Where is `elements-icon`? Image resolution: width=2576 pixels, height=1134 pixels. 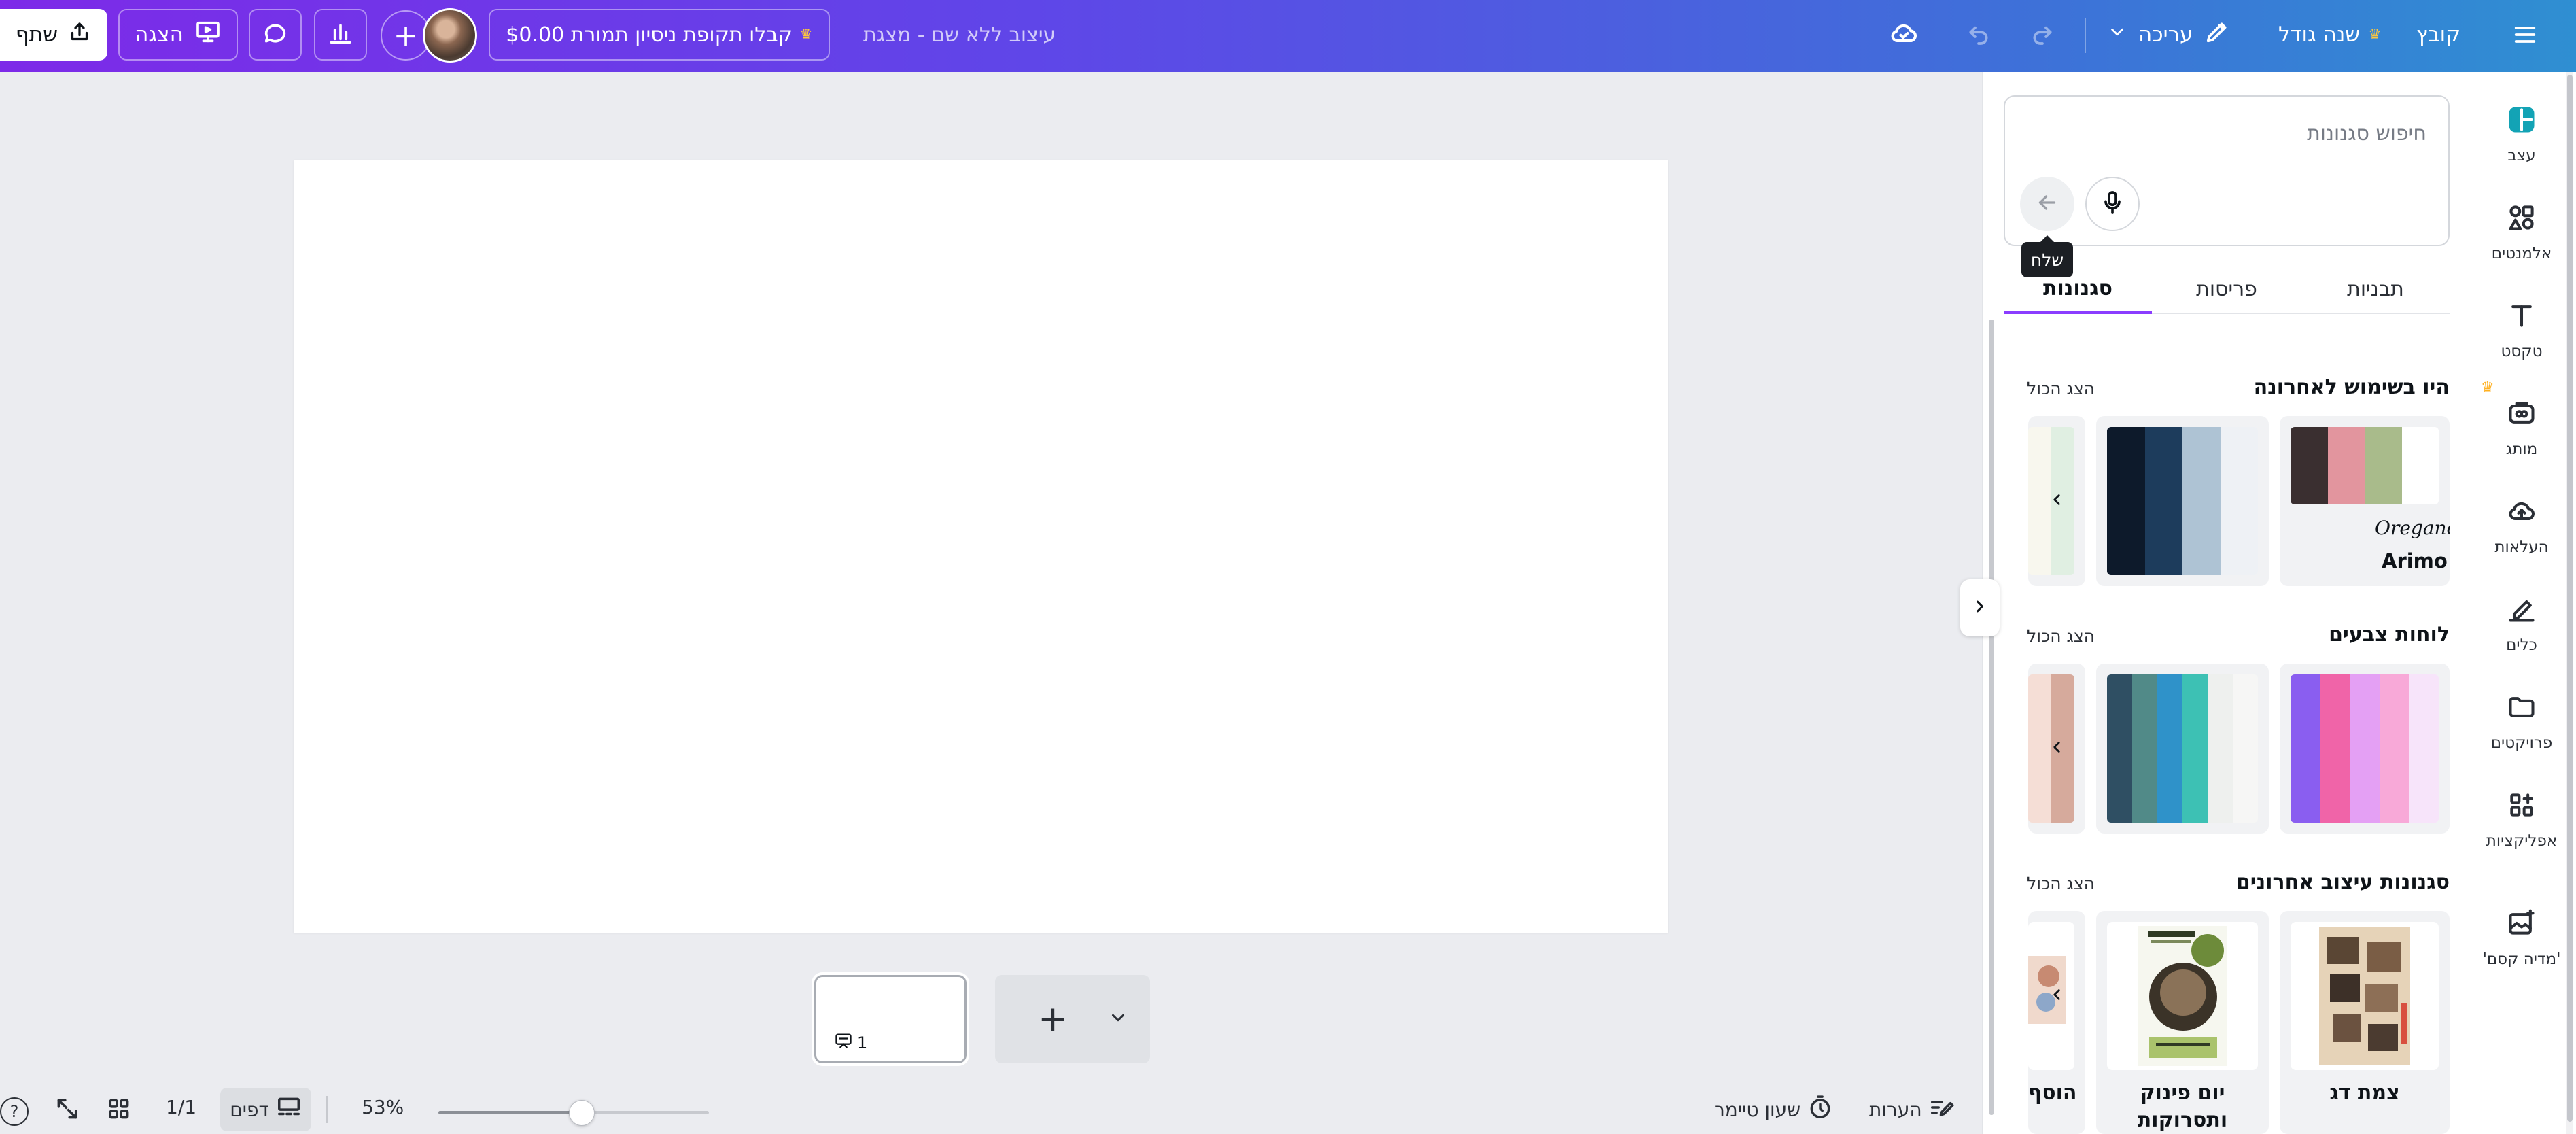 elements-icon is located at coordinates (2522, 218).